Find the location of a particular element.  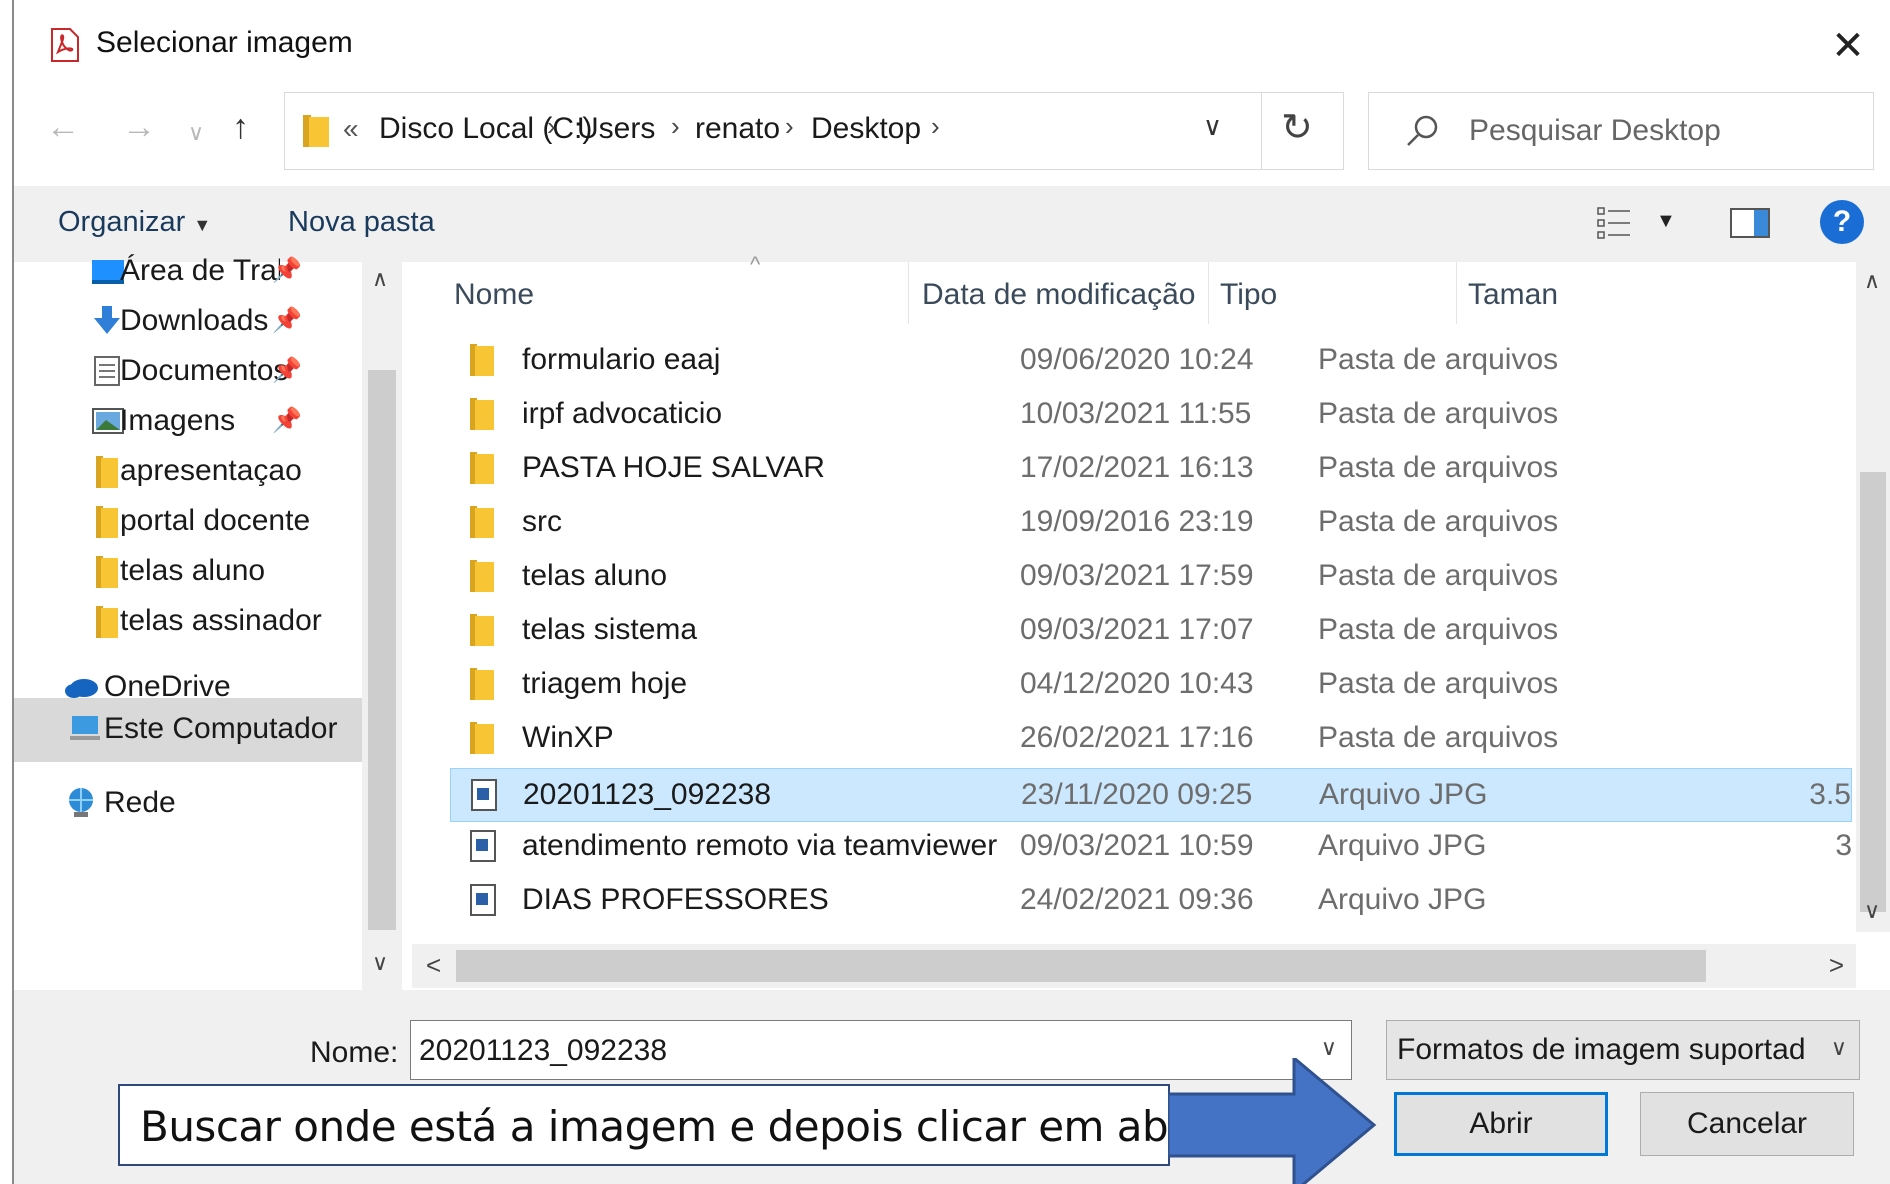

documents-icon is located at coordinates (107, 371).